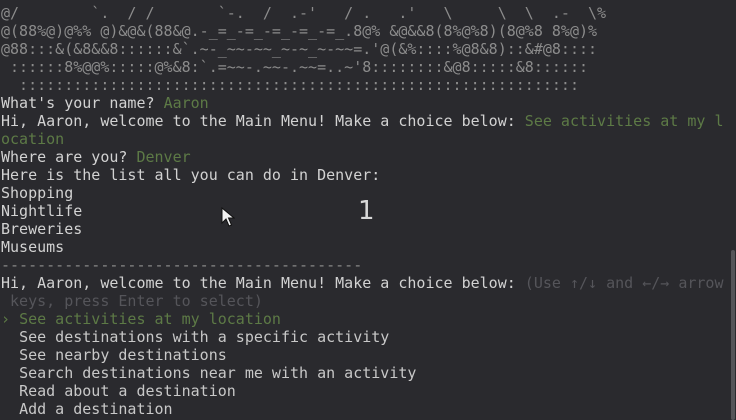  Describe the element at coordinates (132, 301) in the screenshot. I see `keys-hint-continued: keys, press Enter to select)` at that location.